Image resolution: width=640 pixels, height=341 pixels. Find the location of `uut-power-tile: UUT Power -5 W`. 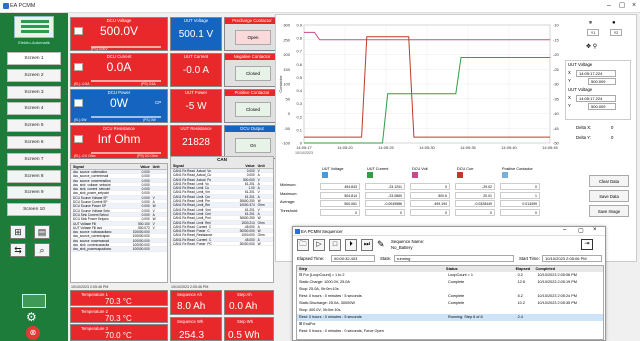

uut-power-tile: UUT Power -5 W is located at coordinates (196, 106).